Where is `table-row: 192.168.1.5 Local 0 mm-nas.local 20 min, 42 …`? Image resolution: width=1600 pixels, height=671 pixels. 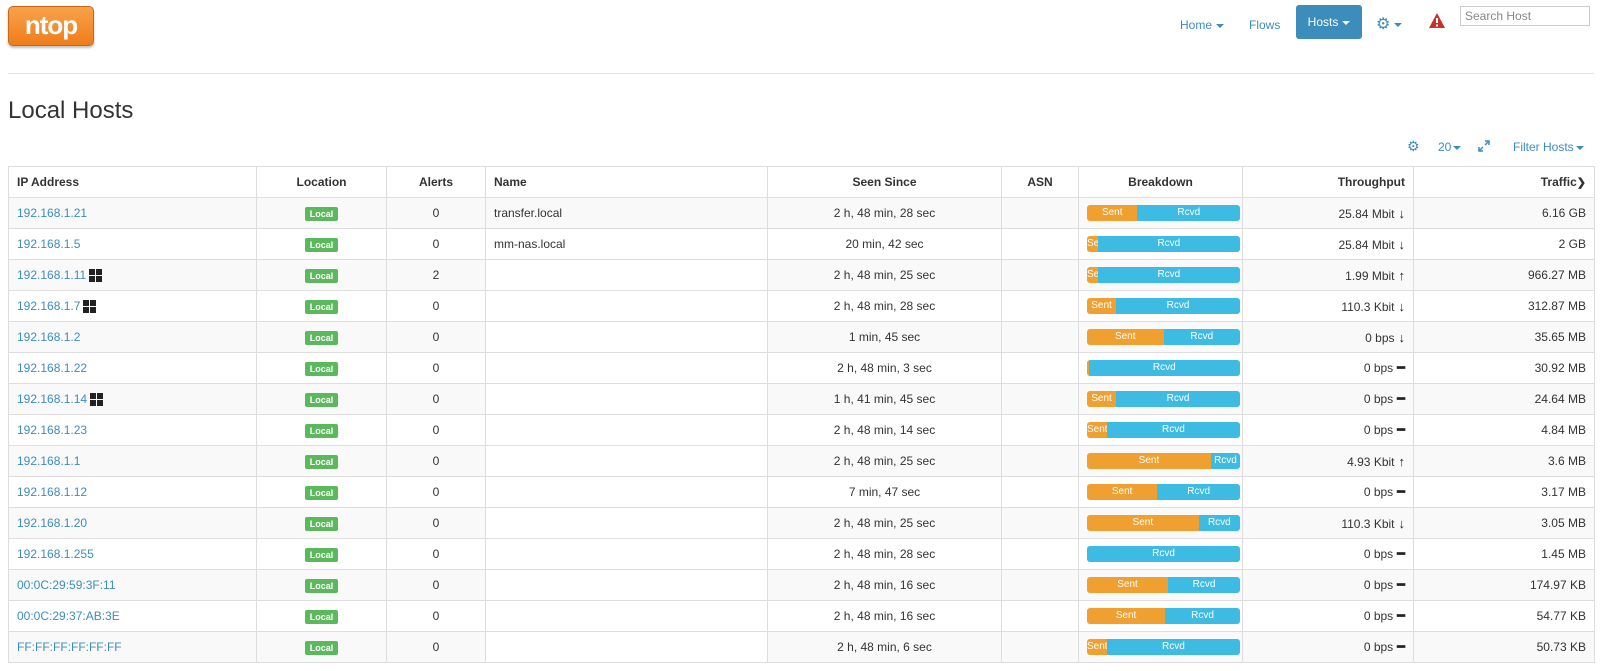
table-row: 192.168.1.5 Local 0 mm-nas.local 20 min, 42 … is located at coordinates (801, 244).